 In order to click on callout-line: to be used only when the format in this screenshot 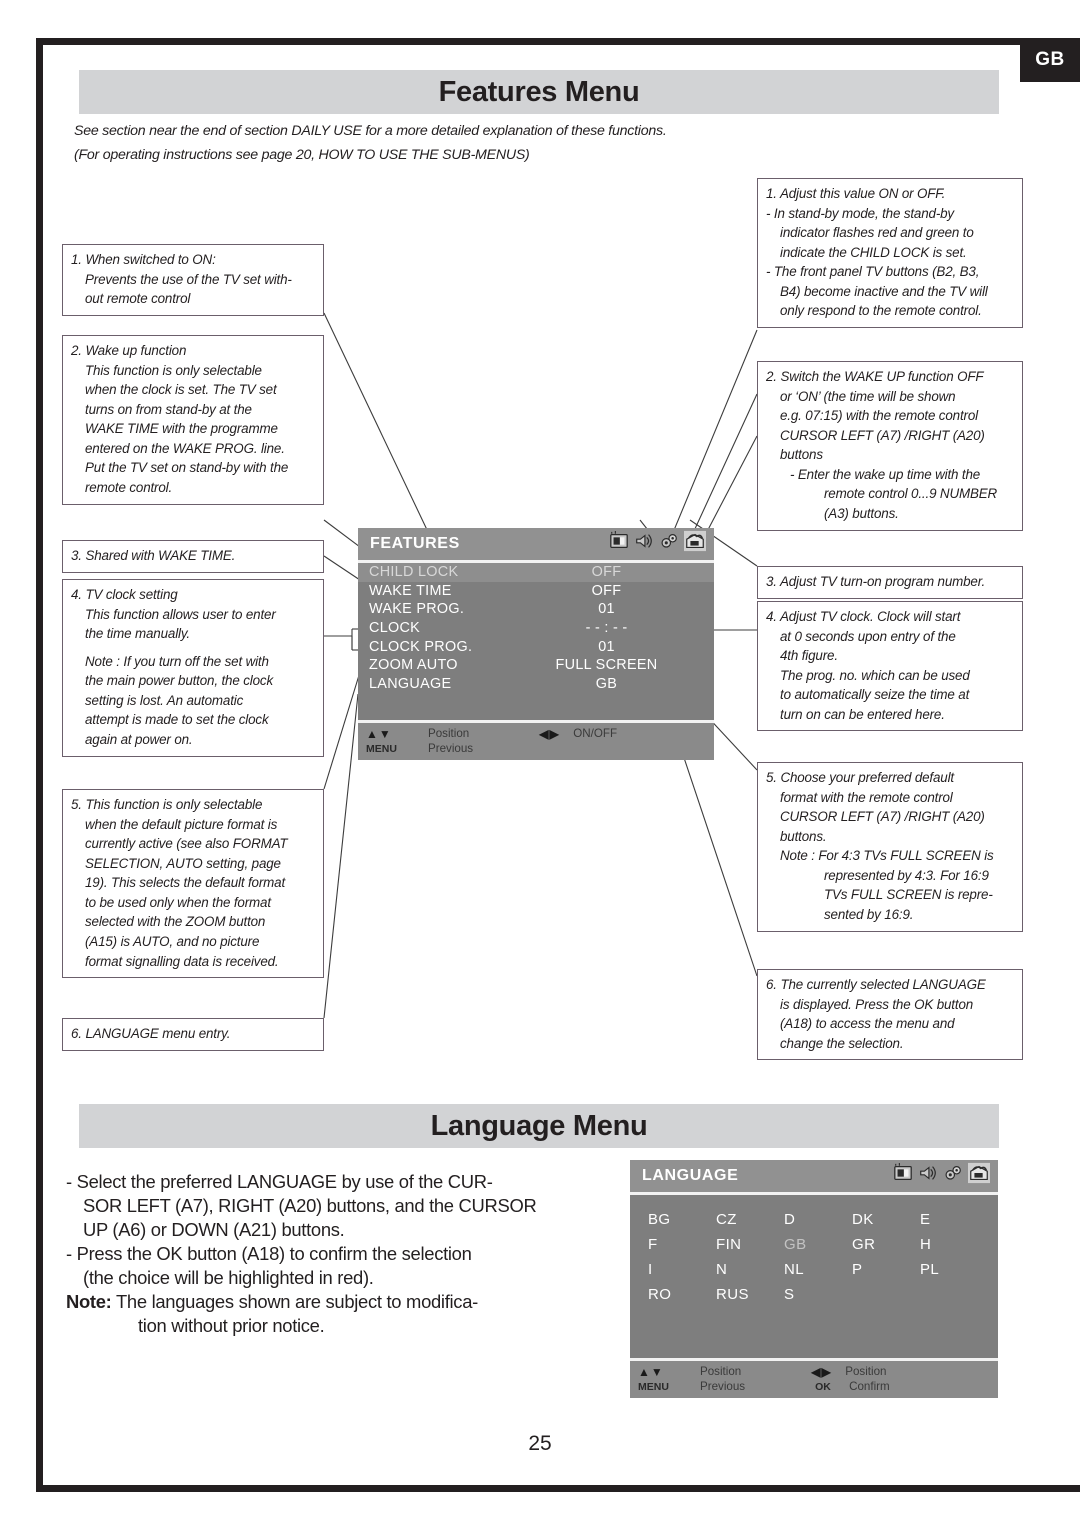, I will do `click(178, 902)`.